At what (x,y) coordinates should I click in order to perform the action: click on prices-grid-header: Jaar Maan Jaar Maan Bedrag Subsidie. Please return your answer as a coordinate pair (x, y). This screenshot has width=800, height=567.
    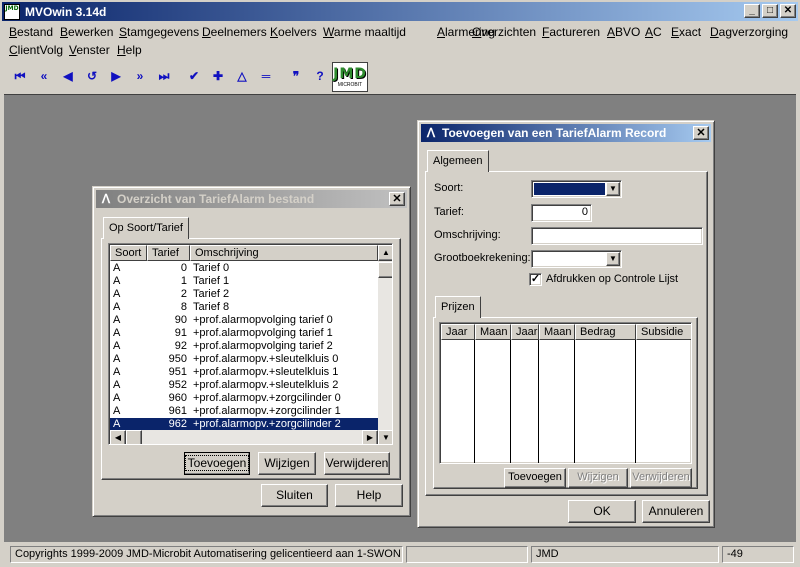
    Looking at the image, I should click on (566, 332).